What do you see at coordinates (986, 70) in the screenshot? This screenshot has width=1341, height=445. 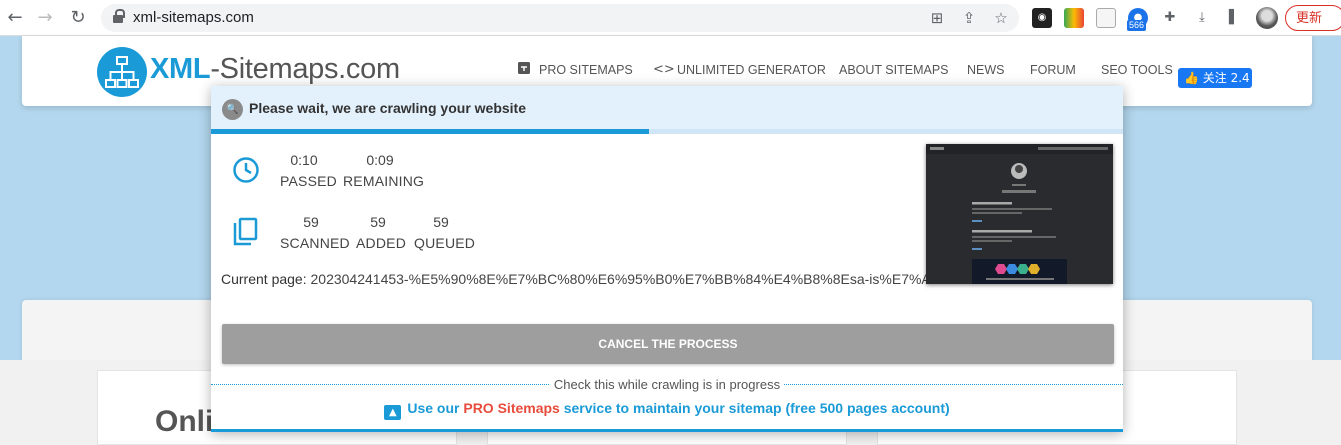 I see `nav-news: NEWS` at bounding box center [986, 70].